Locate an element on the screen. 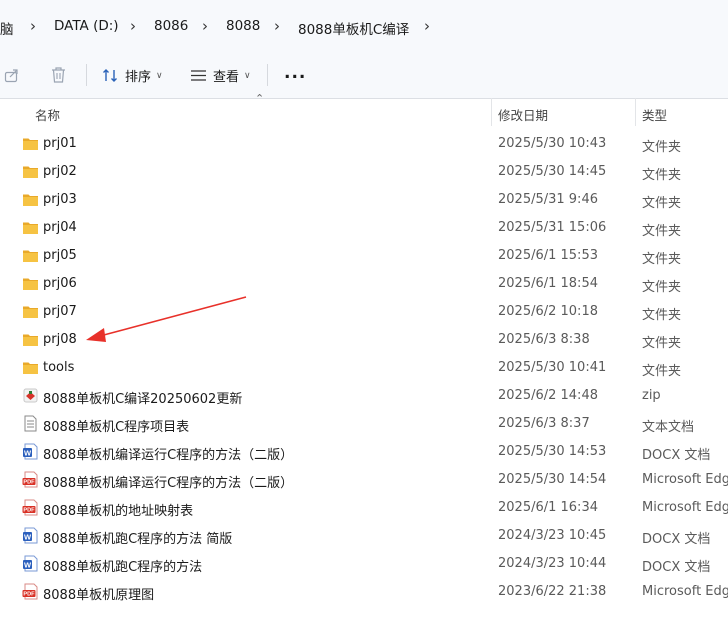 The height and width of the screenshot is (628, 728). file-name: 8088单板机原理图 is located at coordinates (99, 595).